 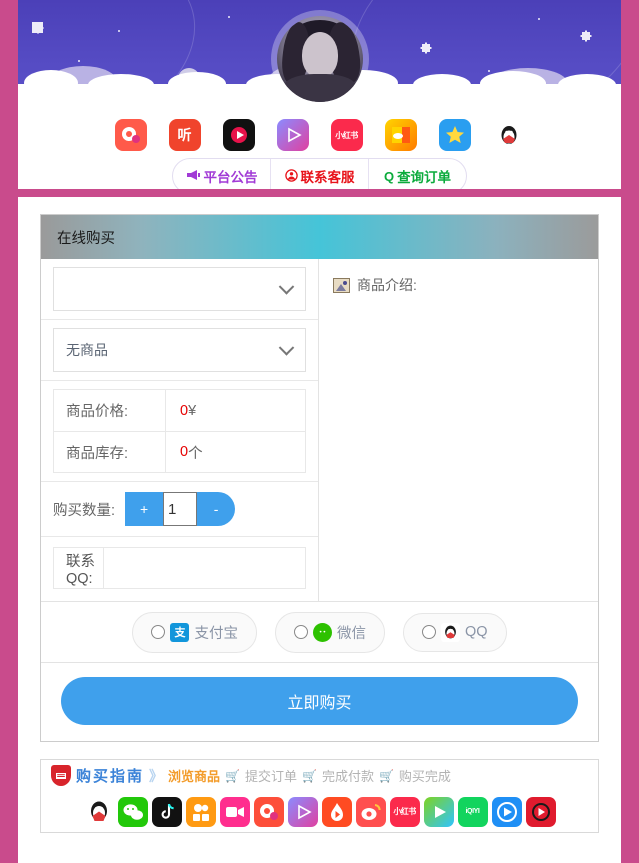 What do you see at coordinates (271, 775) in the screenshot?
I see `guide-step-submit: 提交订单` at bounding box center [271, 775].